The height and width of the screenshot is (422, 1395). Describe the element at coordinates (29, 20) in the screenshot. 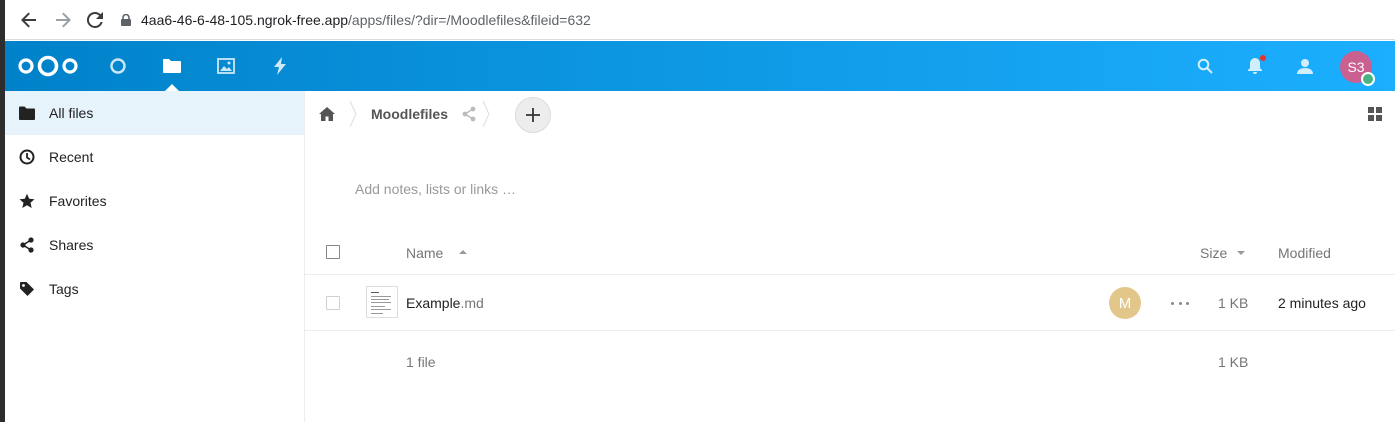

I see `back-arrow-icon` at that location.